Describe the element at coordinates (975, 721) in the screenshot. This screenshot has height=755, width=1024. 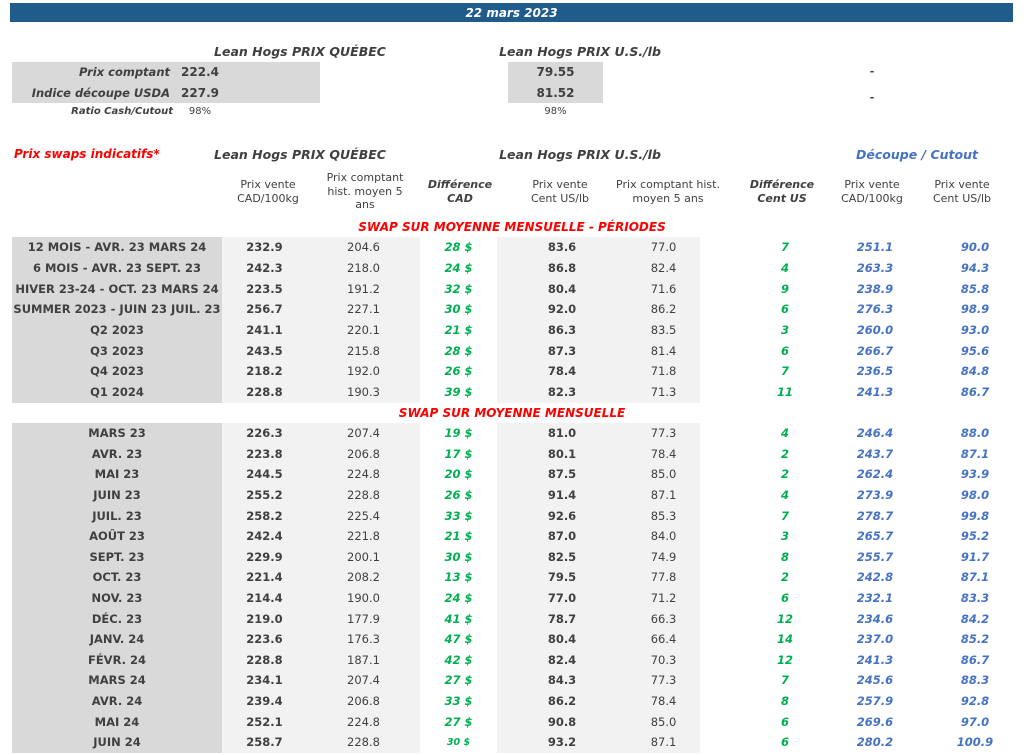
I see `cell-cutout-us: 97.0` at that location.